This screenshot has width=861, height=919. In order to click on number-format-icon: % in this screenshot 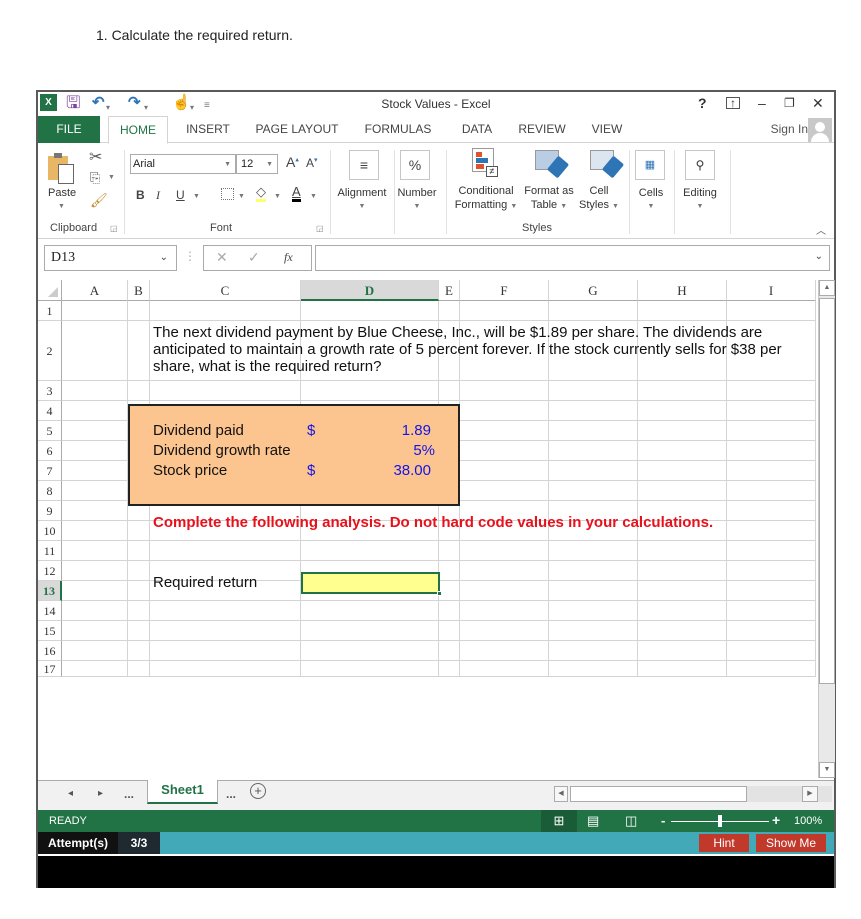, I will do `click(415, 165)`.